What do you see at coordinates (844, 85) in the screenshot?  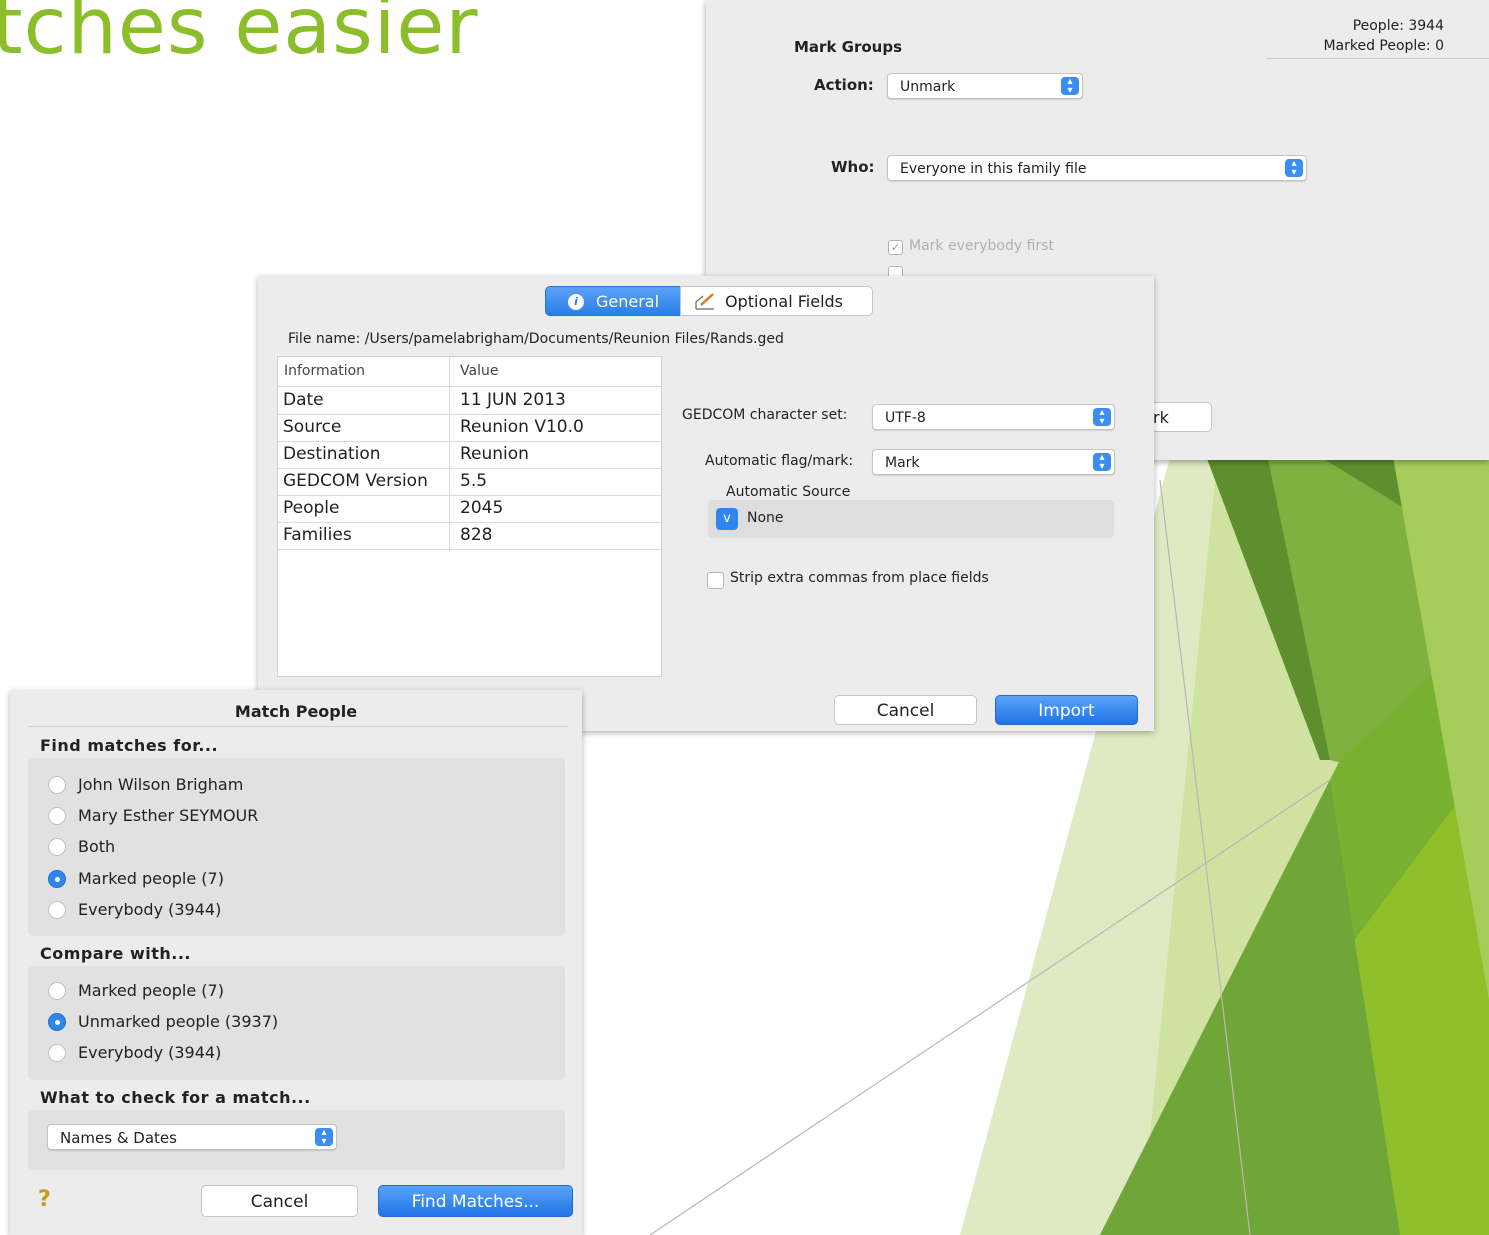 I see `action-label: Action:` at bounding box center [844, 85].